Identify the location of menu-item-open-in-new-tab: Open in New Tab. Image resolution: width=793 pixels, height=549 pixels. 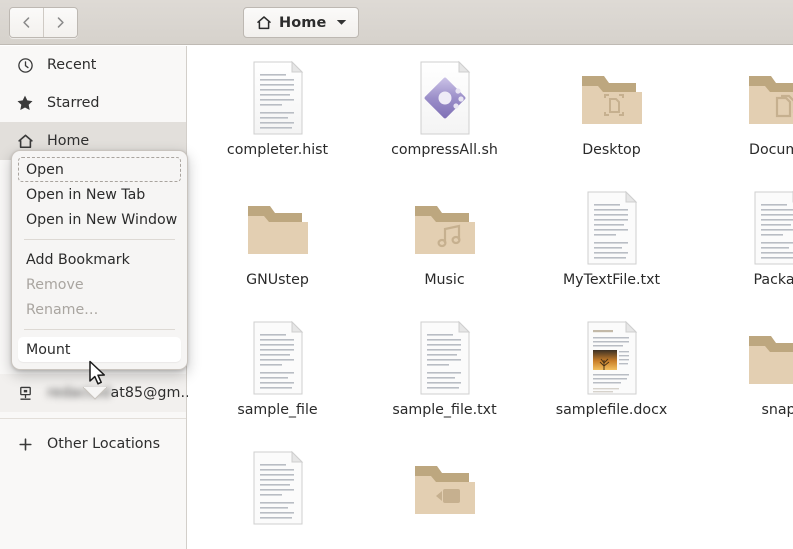
(99, 194).